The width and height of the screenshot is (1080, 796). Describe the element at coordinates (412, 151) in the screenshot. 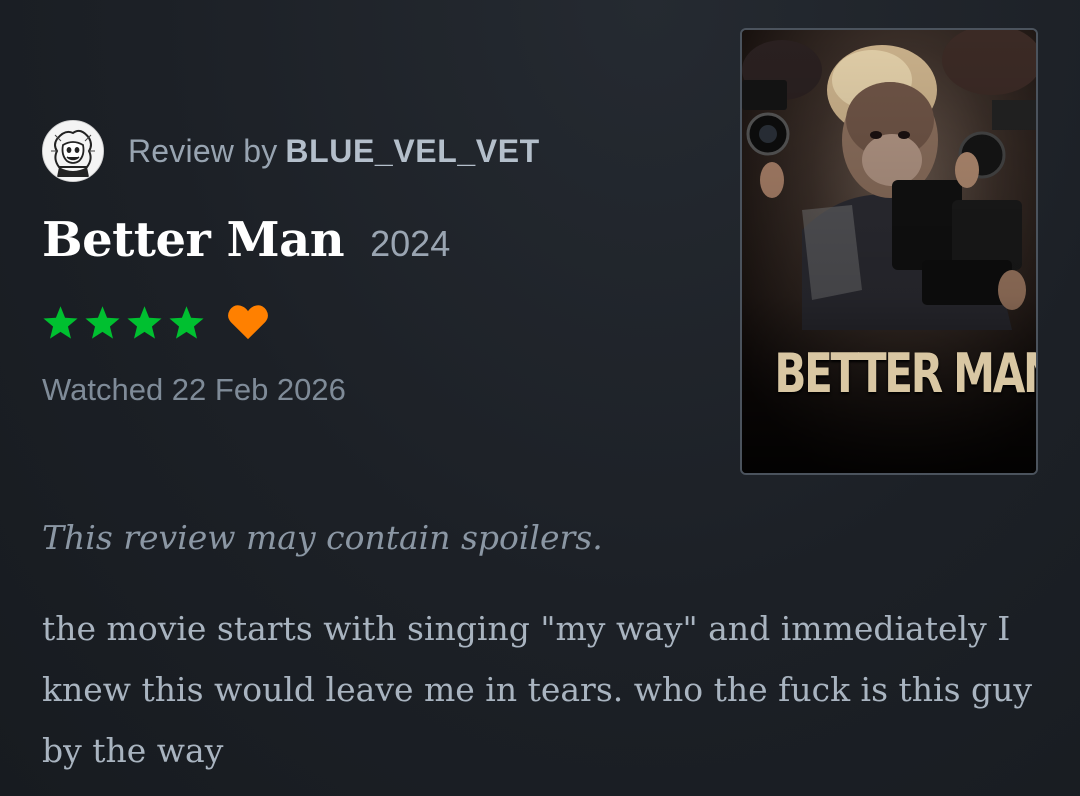

I see `reviewer-username-link: BLUE_VEL_VET` at that location.